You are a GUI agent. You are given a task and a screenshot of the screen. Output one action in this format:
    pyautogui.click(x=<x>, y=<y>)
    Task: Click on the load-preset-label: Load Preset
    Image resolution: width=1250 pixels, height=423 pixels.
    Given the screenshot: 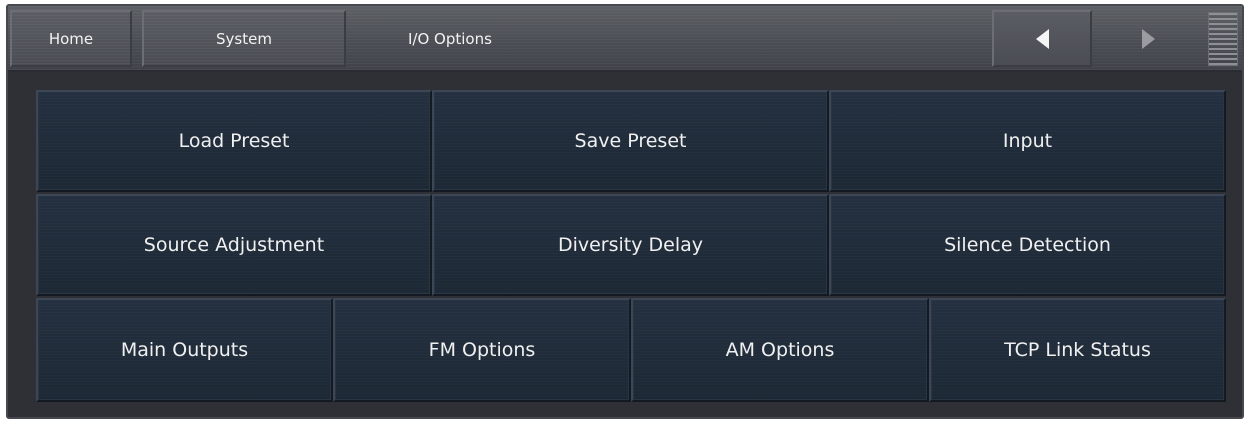 What is the action you would take?
    pyautogui.click(x=234, y=141)
    